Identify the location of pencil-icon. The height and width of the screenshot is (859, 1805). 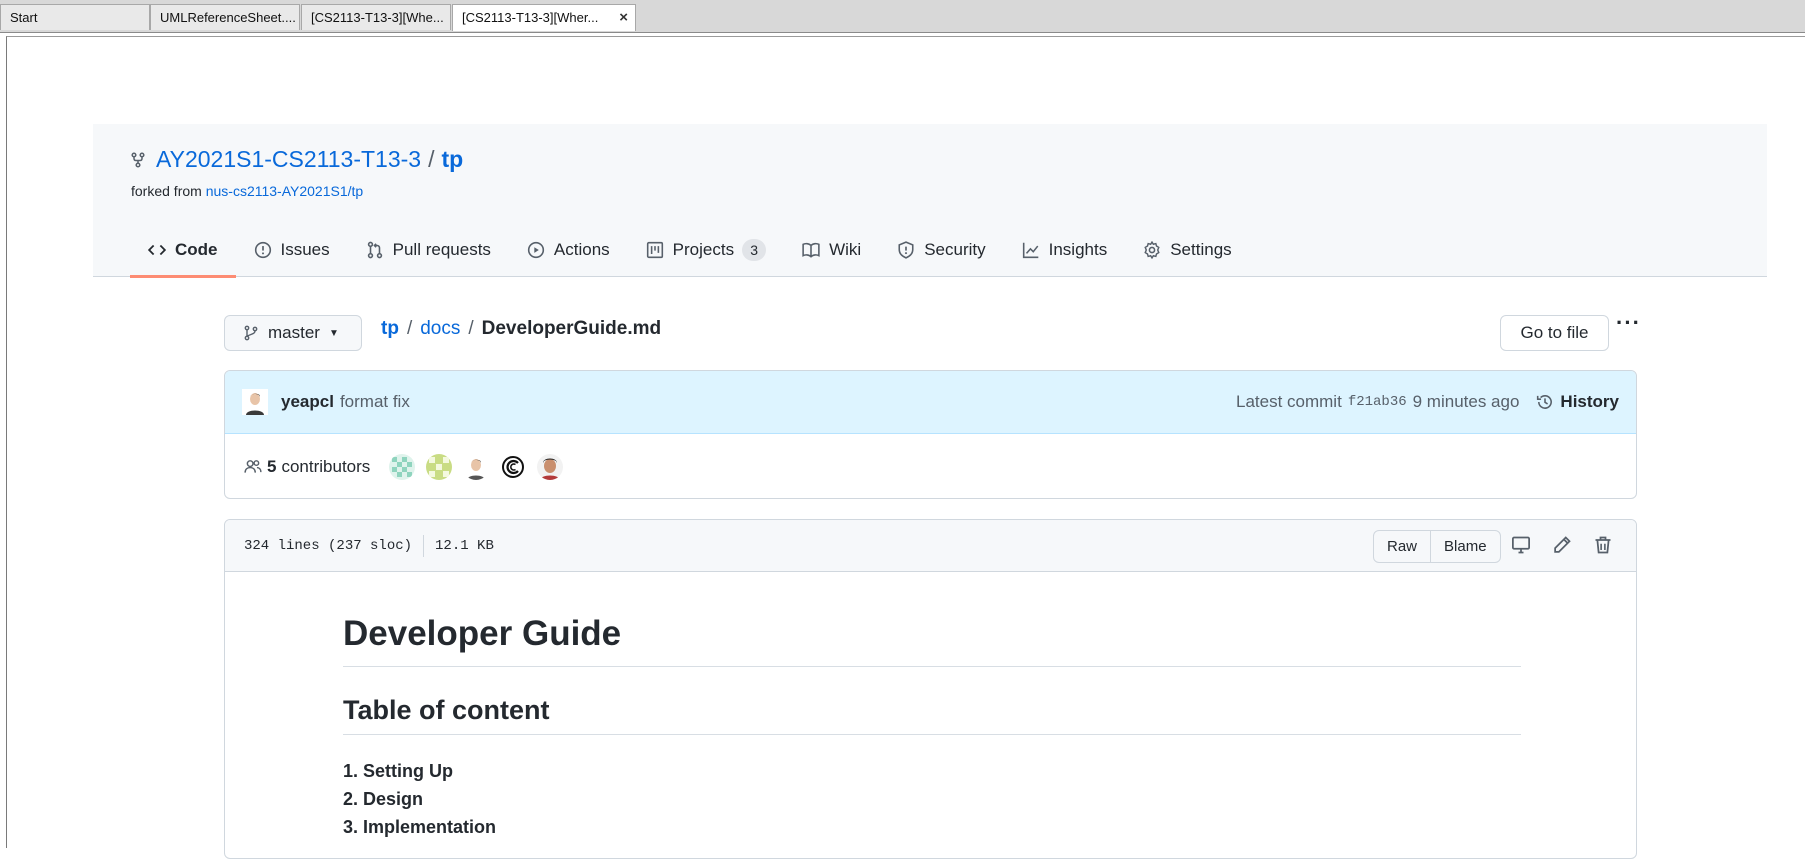
(1562, 545).